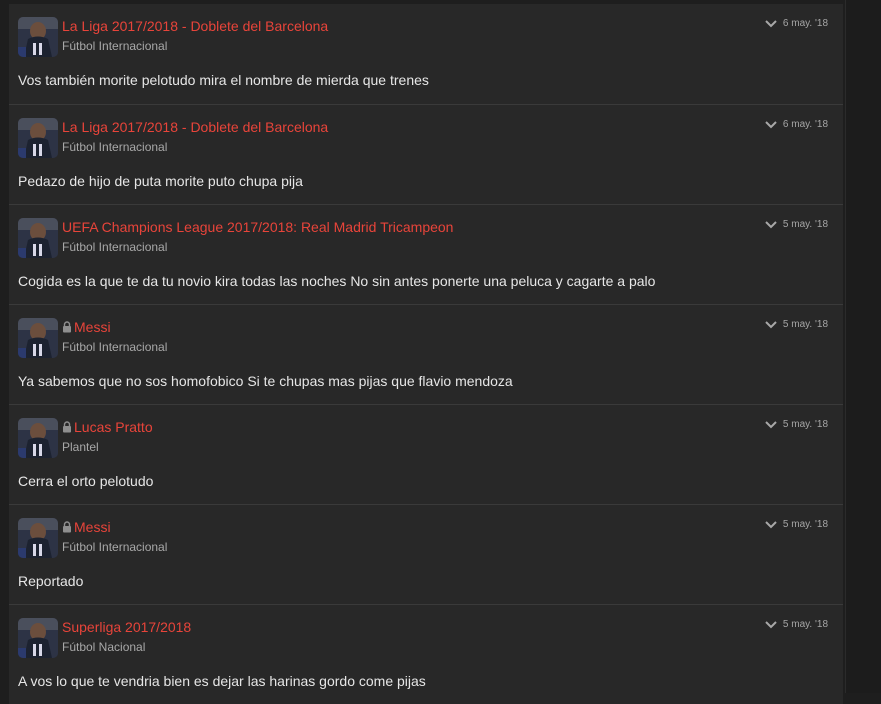 The height and width of the screenshot is (704, 881). I want to click on post-title-line: Superliga 2017/2018, so click(126, 627).